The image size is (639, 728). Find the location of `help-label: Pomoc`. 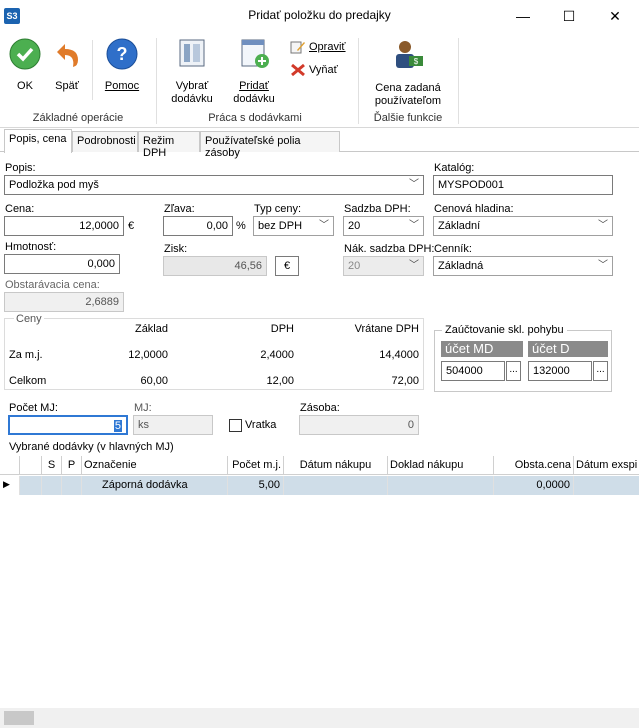

help-label: Pomoc is located at coordinates (122, 86).